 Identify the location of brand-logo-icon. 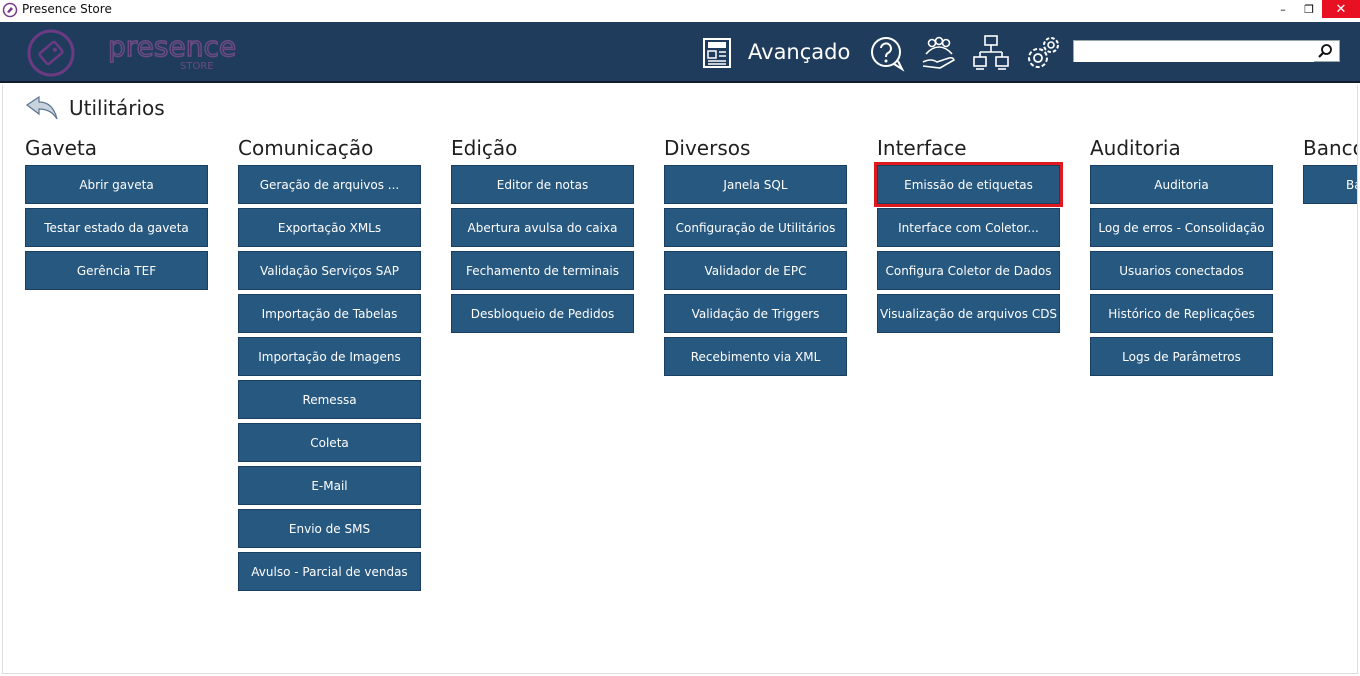
(51, 53).